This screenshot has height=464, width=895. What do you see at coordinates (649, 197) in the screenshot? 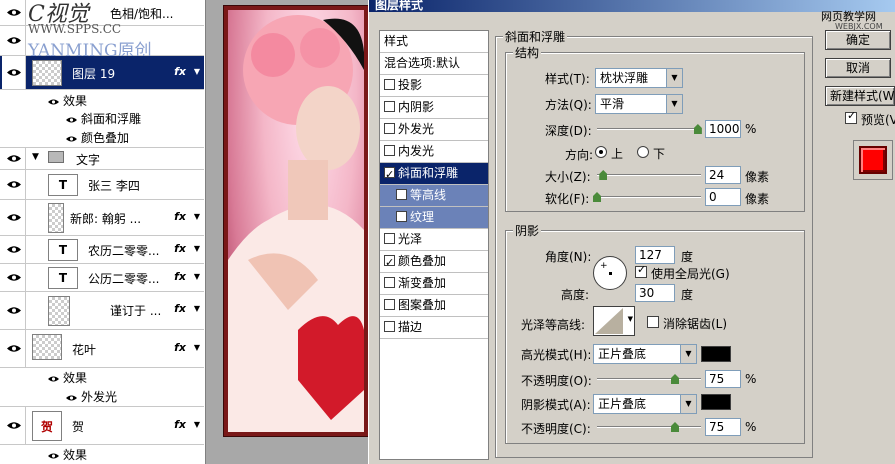
I see `soften-slider` at bounding box center [649, 197].